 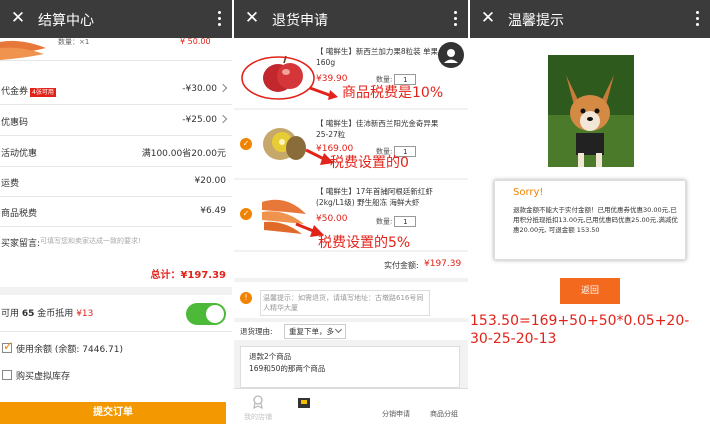 I want to click on qty-stepper: 数量: 1, so click(x=396, y=221).